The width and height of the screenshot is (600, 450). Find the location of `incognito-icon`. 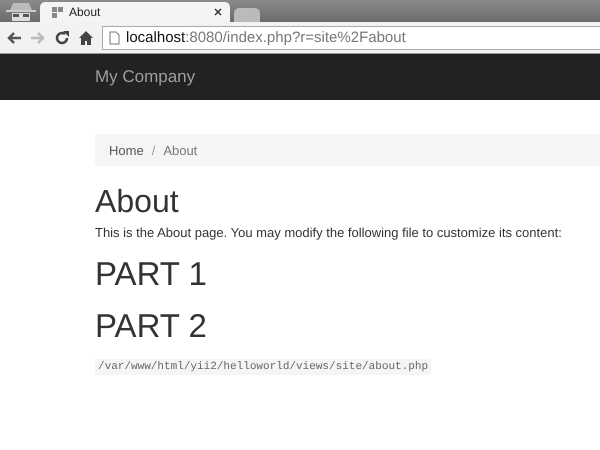

incognito-icon is located at coordinates (21, 11).